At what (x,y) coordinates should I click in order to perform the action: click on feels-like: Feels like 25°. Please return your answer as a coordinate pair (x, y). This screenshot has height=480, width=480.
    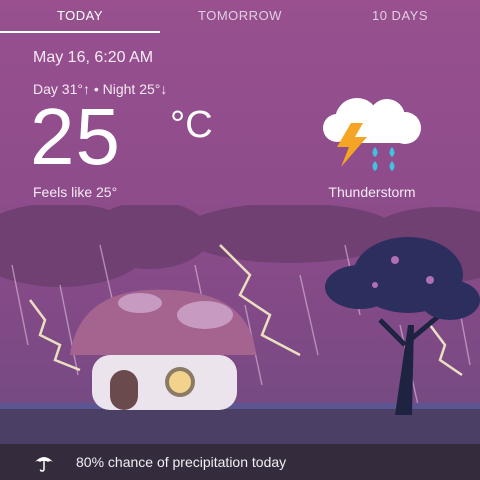
    Looking at the image, I should click on (75, 192).